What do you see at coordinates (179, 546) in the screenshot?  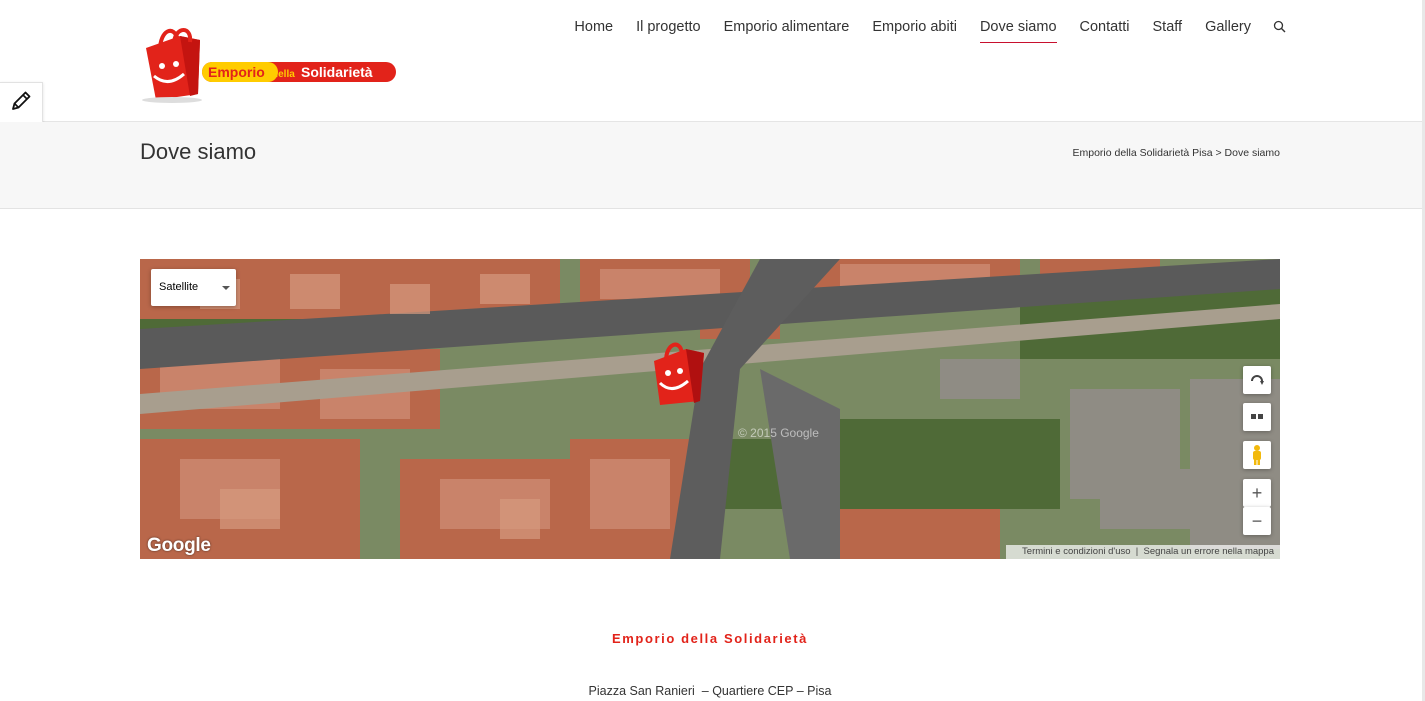 I see `google-logo: Google` at bounding box center [179, 546].